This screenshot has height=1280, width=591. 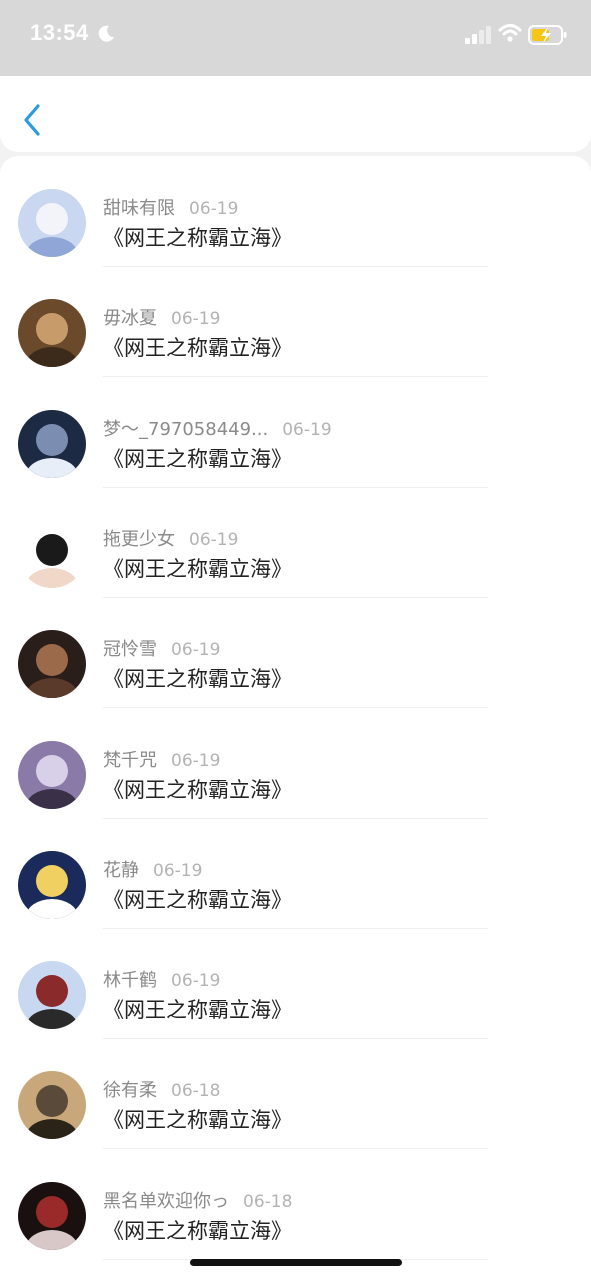 I want to click on user-info: 梦～_797058449... 06-19, so click(x=217, y=428).